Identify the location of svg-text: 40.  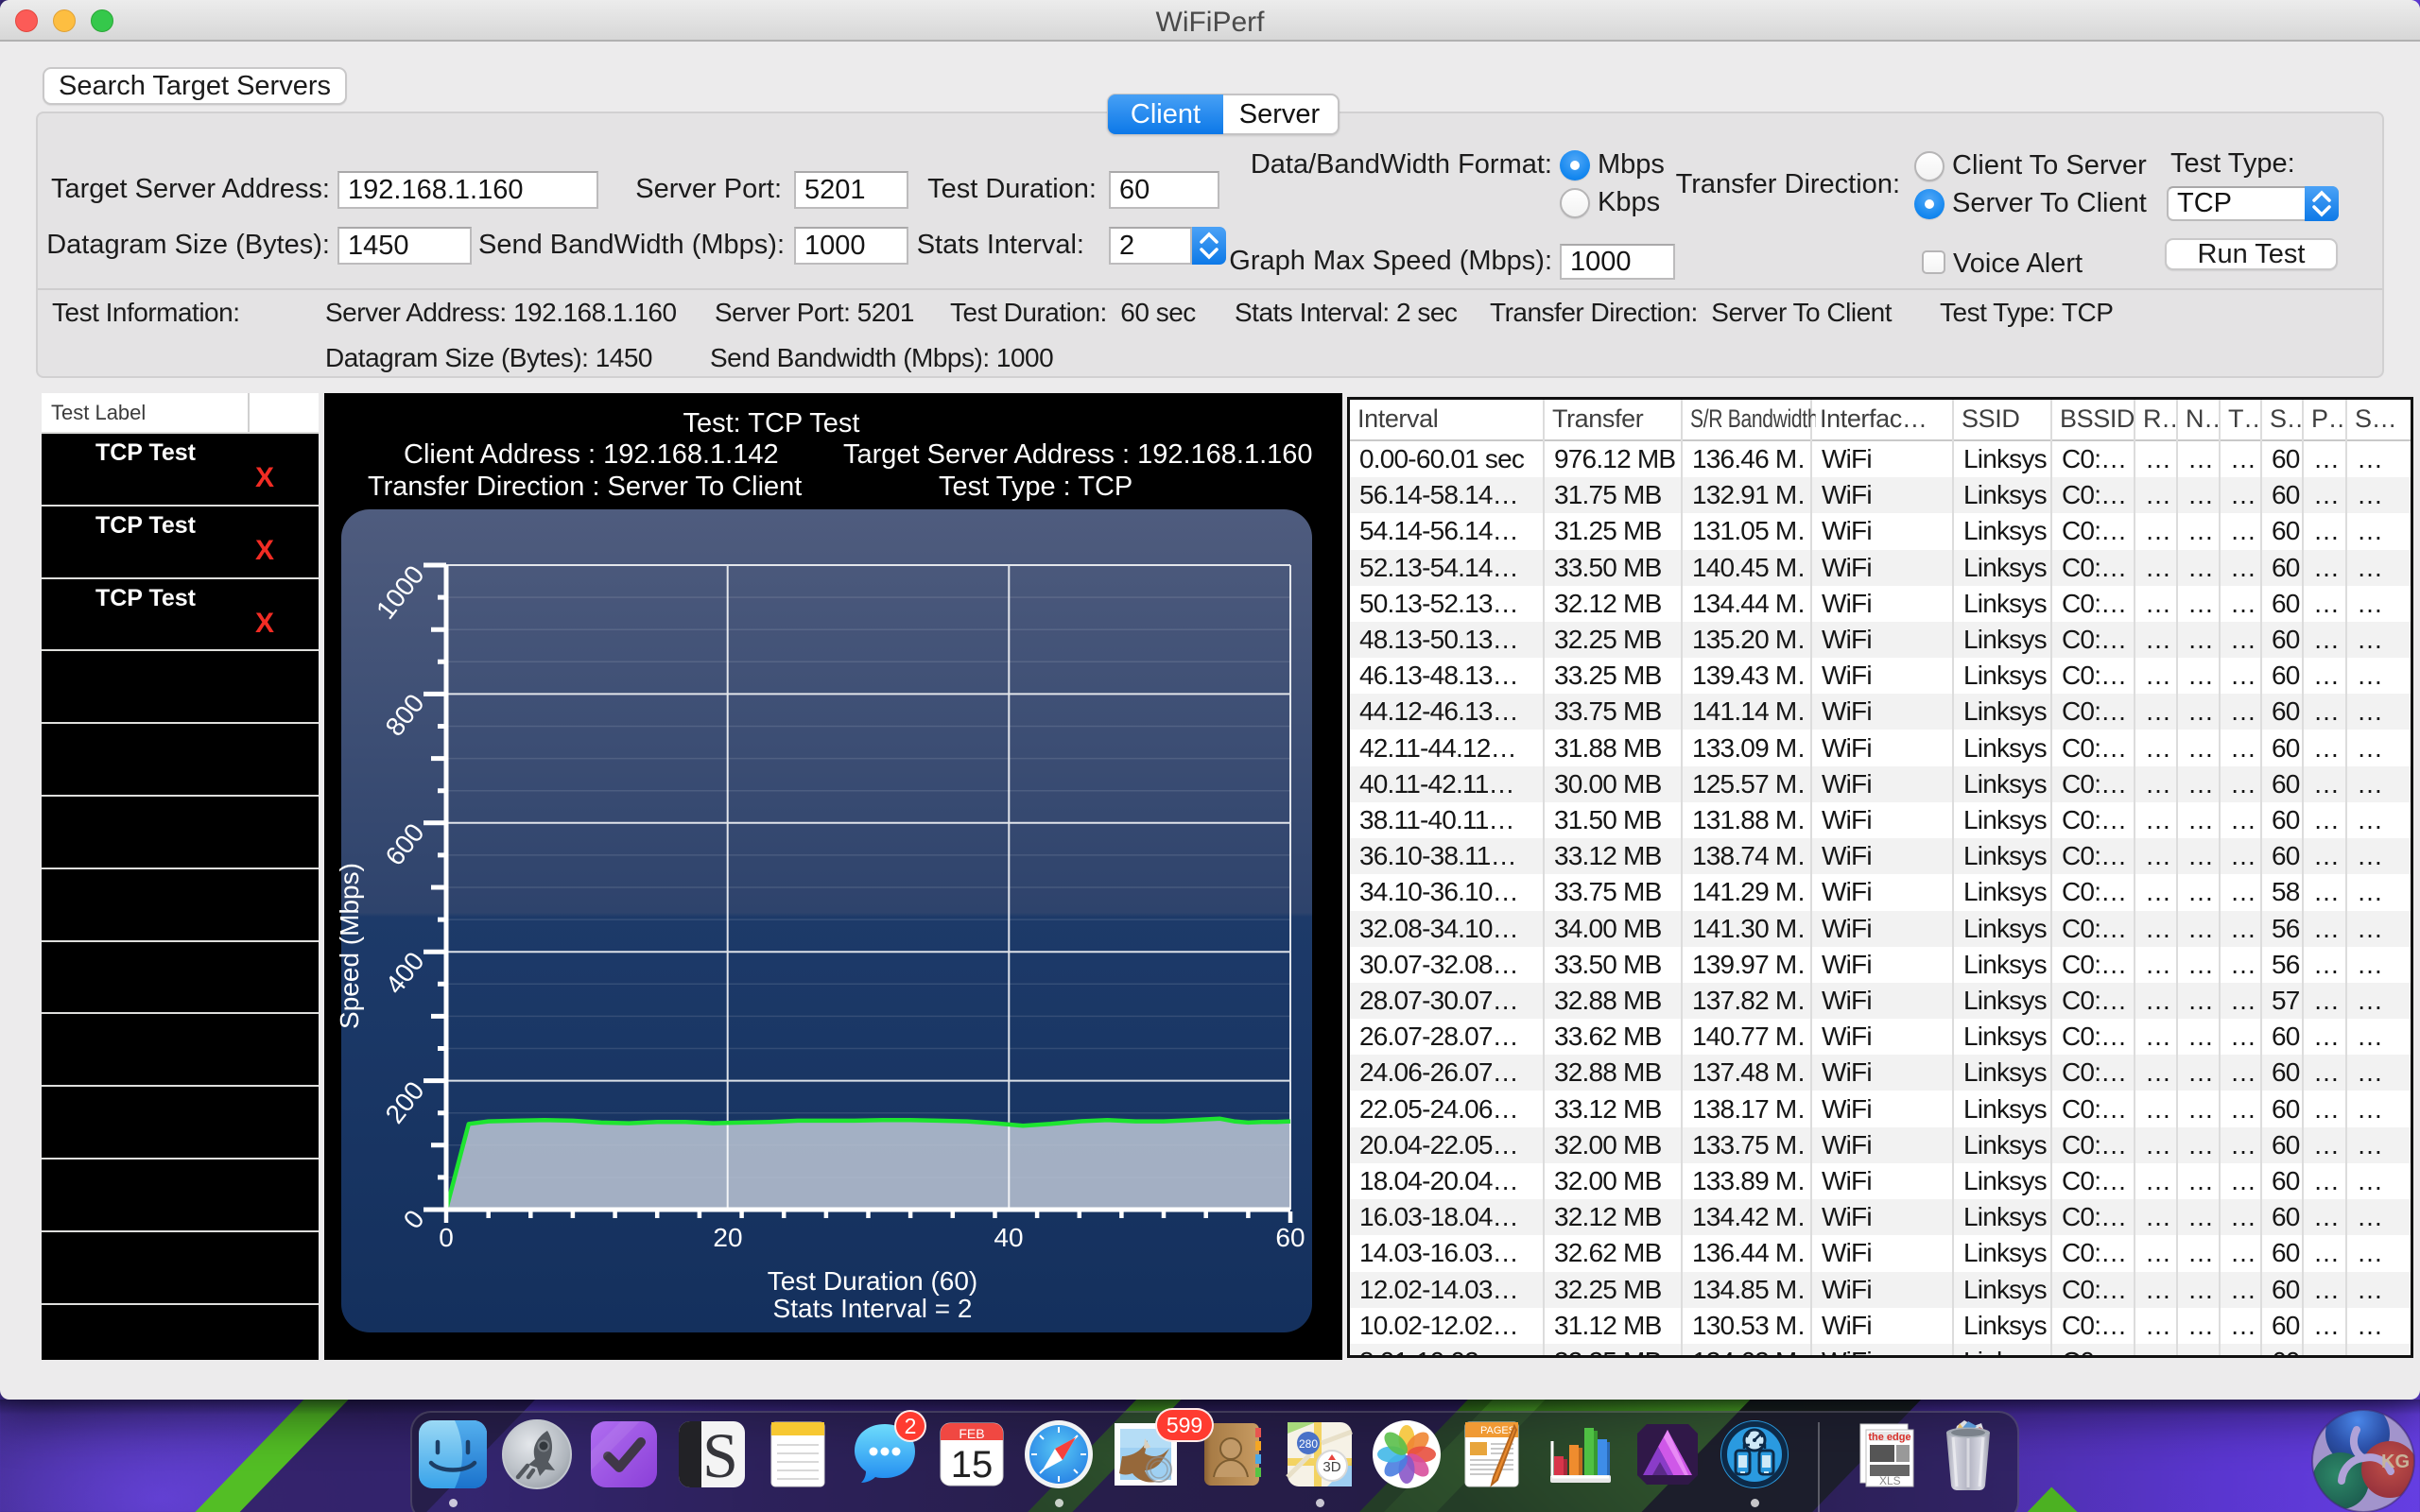
(1008, 1237).